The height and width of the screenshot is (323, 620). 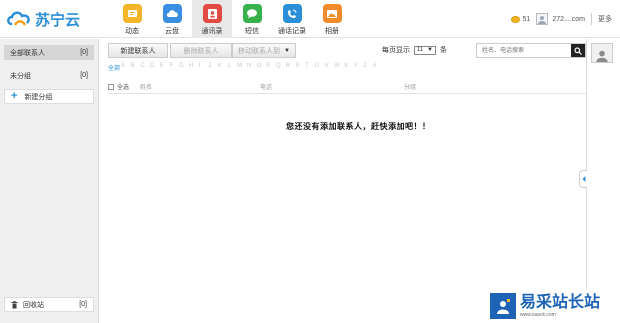 I want to click on letter-filter-item: L, so click(x=233, y=67).